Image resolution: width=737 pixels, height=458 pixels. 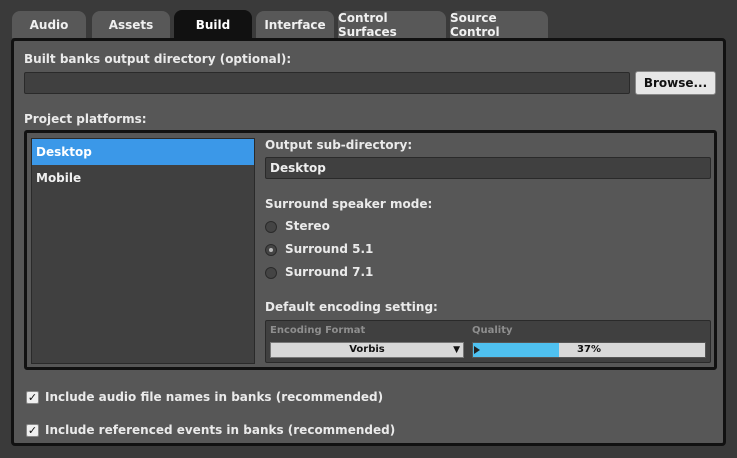 I want to click on encoding-label: Default encoding setting:, so click(x=351, y=307).